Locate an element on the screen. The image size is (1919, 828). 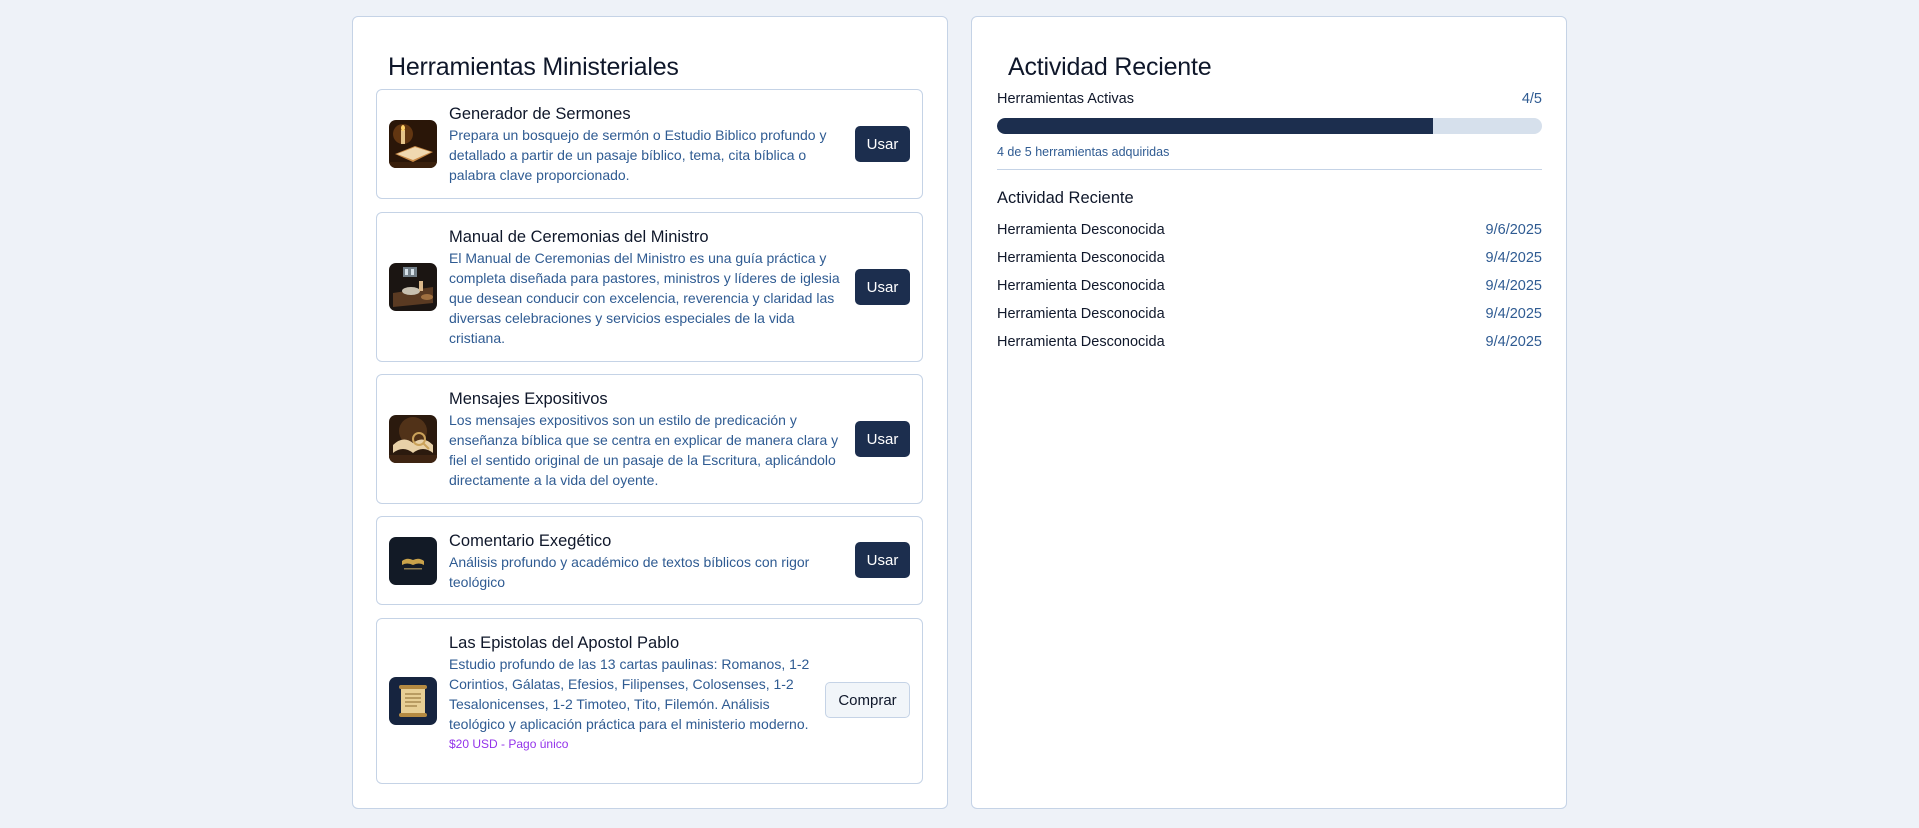
tool-name: Mensajes Expositivos is located at coordinates (528, 399).